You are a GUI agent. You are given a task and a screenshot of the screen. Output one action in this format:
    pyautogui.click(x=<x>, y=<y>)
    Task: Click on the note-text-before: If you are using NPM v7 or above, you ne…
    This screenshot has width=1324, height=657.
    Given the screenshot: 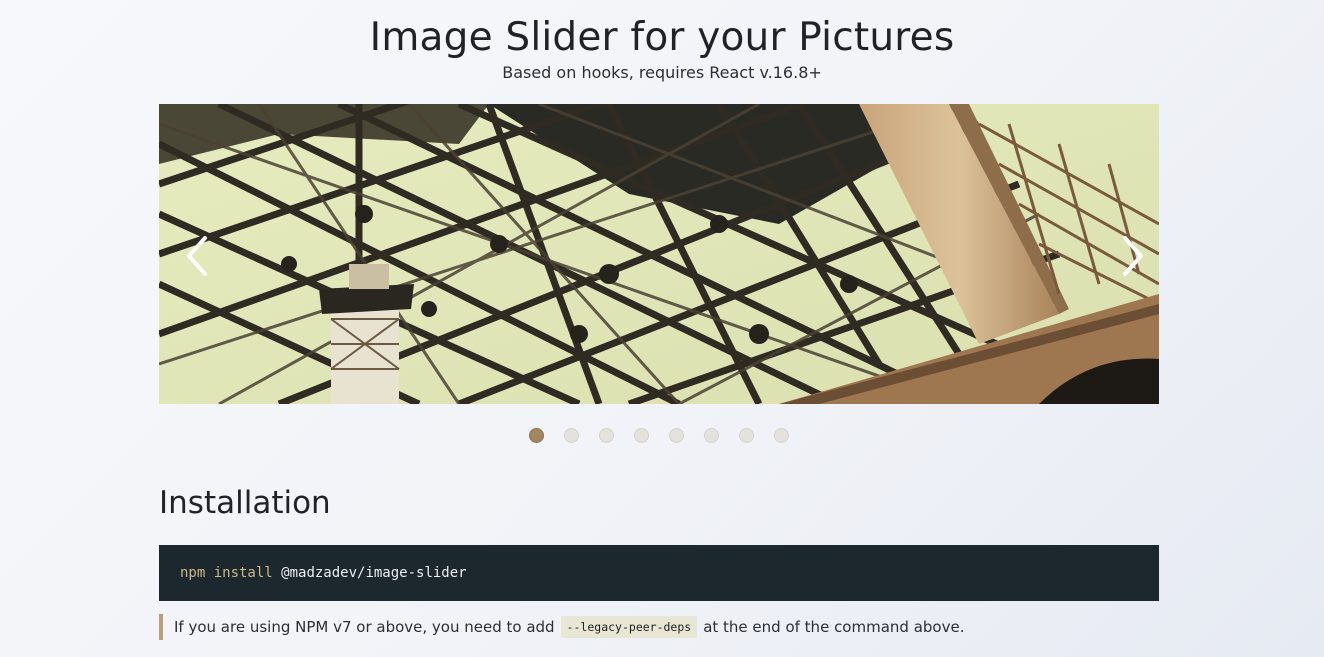 What is the action you would take?
    pyautogui.click(x=364, y=627)
    